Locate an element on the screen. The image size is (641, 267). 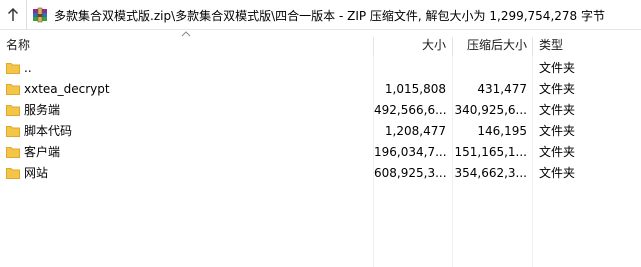
file-name: 服务端 is located at coordinates (42, 110).